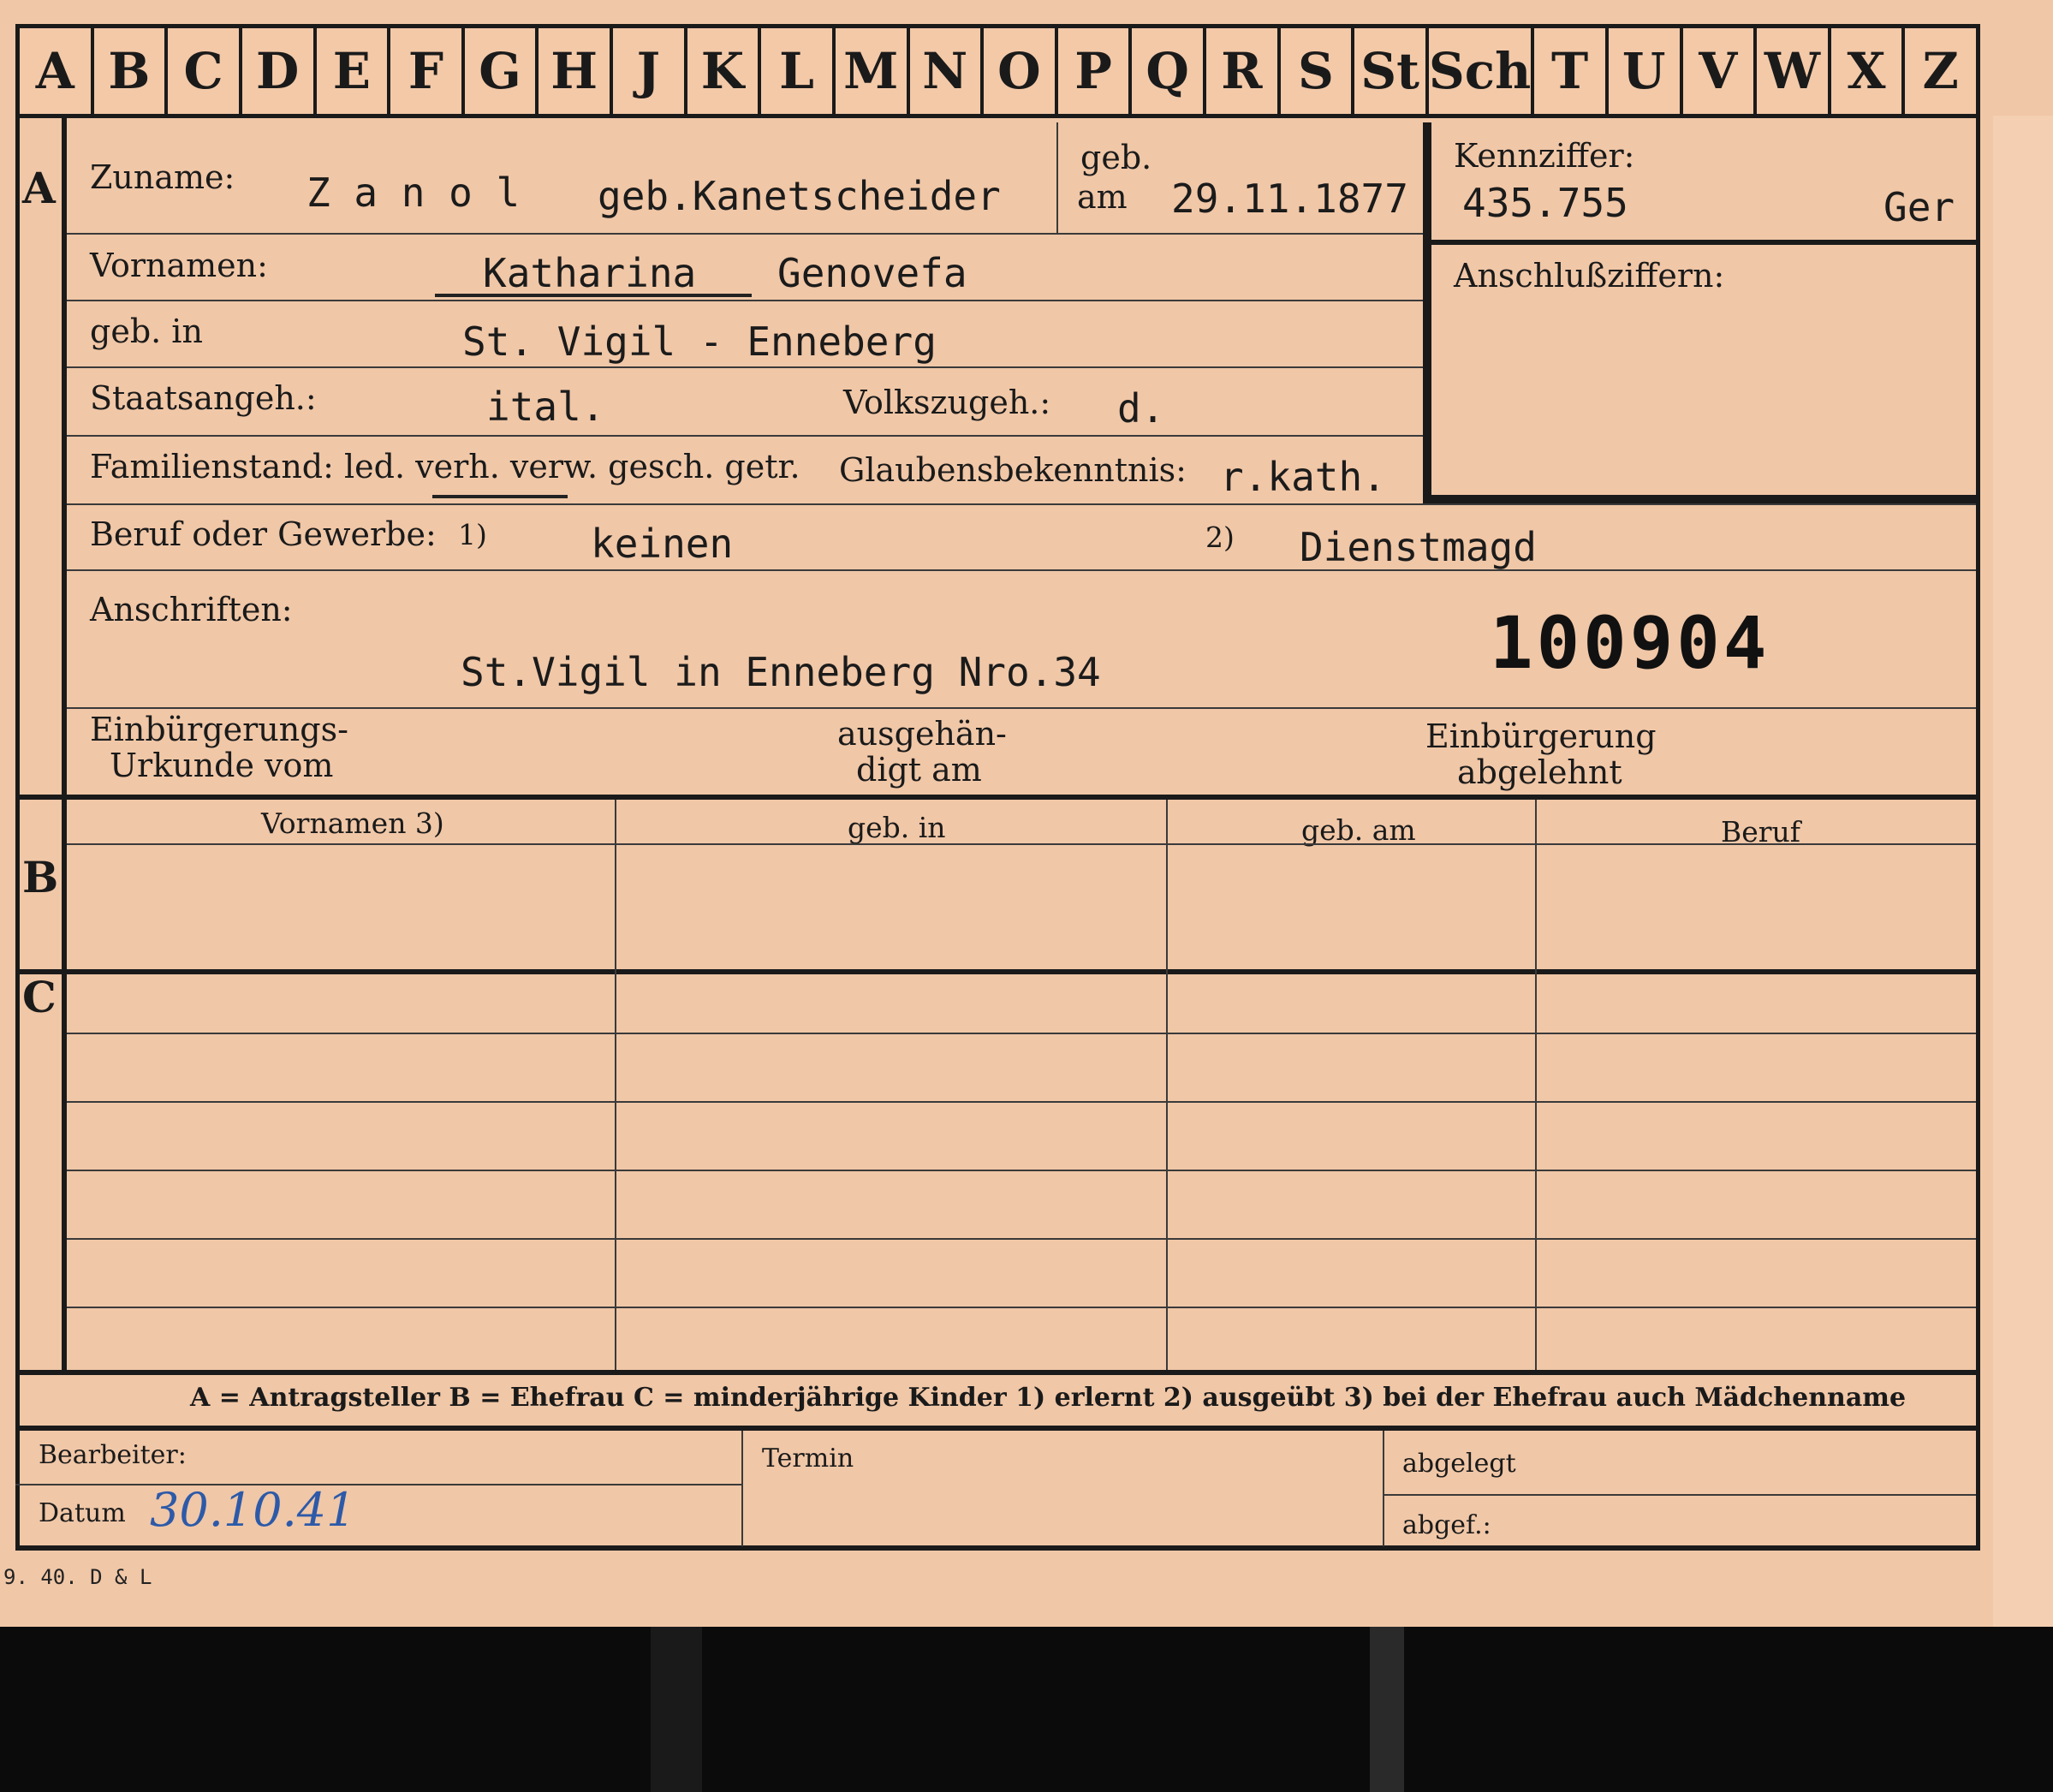  Describe the element at coordinates (203, 398) in the screenshot. I see `staatsangeh-label: Staatsangeh.:` at that location.